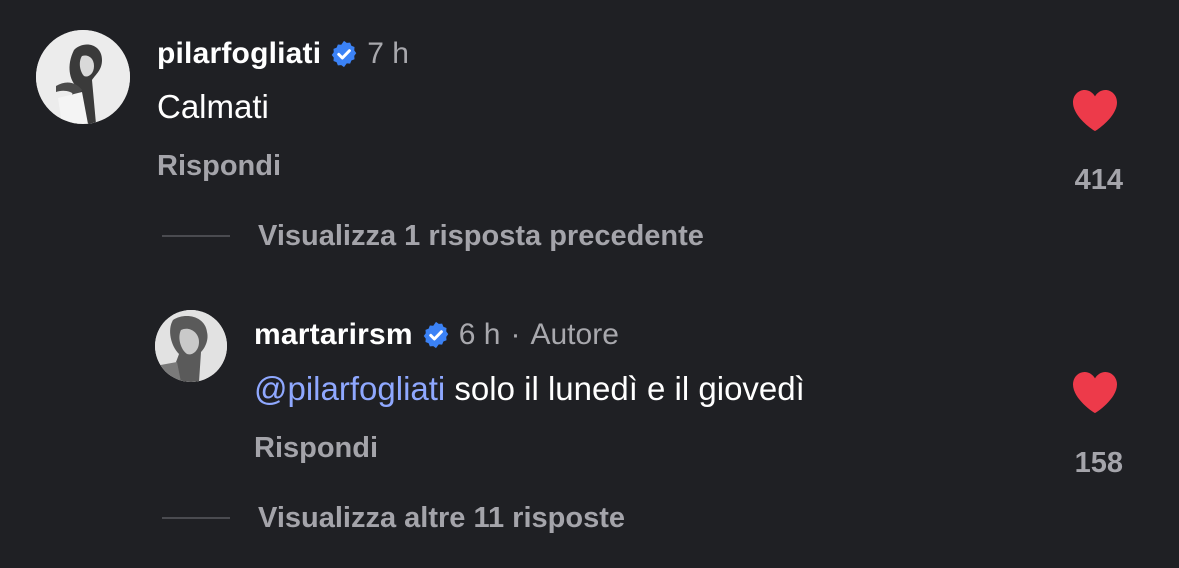 The width and height of the screenshot is (1179, 568). Describe the element at coordinates (479, 334) in the screenshot. I see `timestamp: 6 h` at that location.